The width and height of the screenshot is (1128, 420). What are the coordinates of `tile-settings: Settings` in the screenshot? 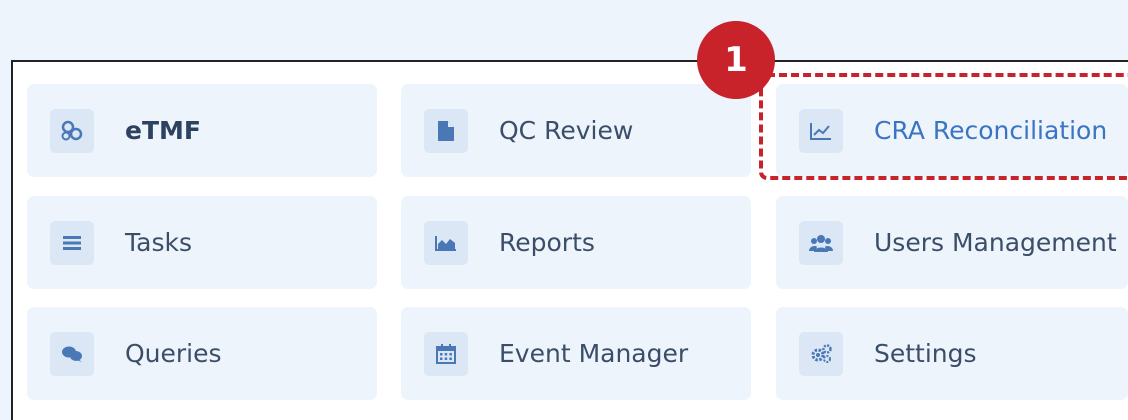 It's located at (952, 353).